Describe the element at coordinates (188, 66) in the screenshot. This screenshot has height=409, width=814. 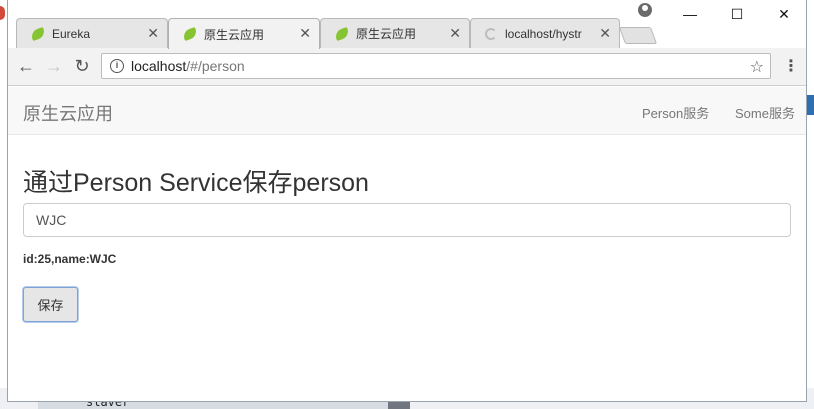
I see `url-text: localhost/#/person` at that location.